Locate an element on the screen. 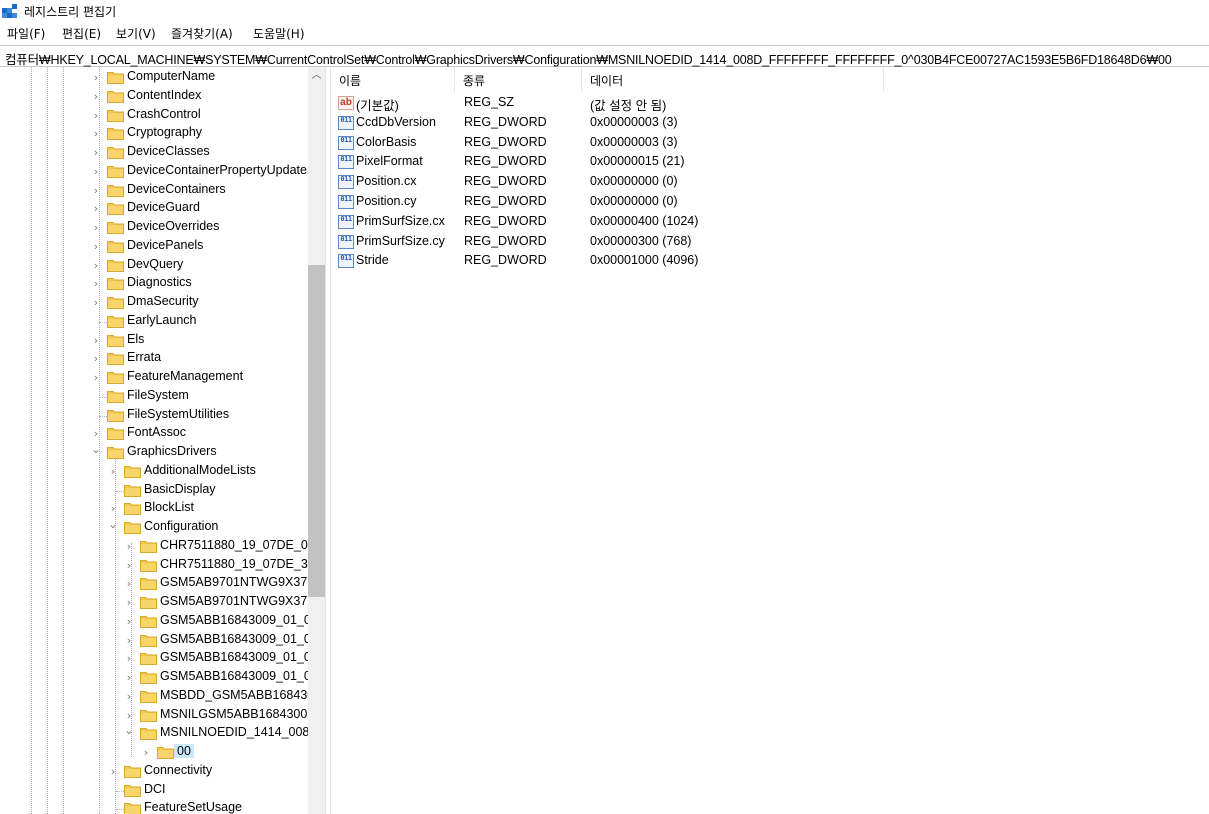 The width and height of the screenshot is (1209, 814). tree-item: › CrashControl is located at coordinates (154, 115).